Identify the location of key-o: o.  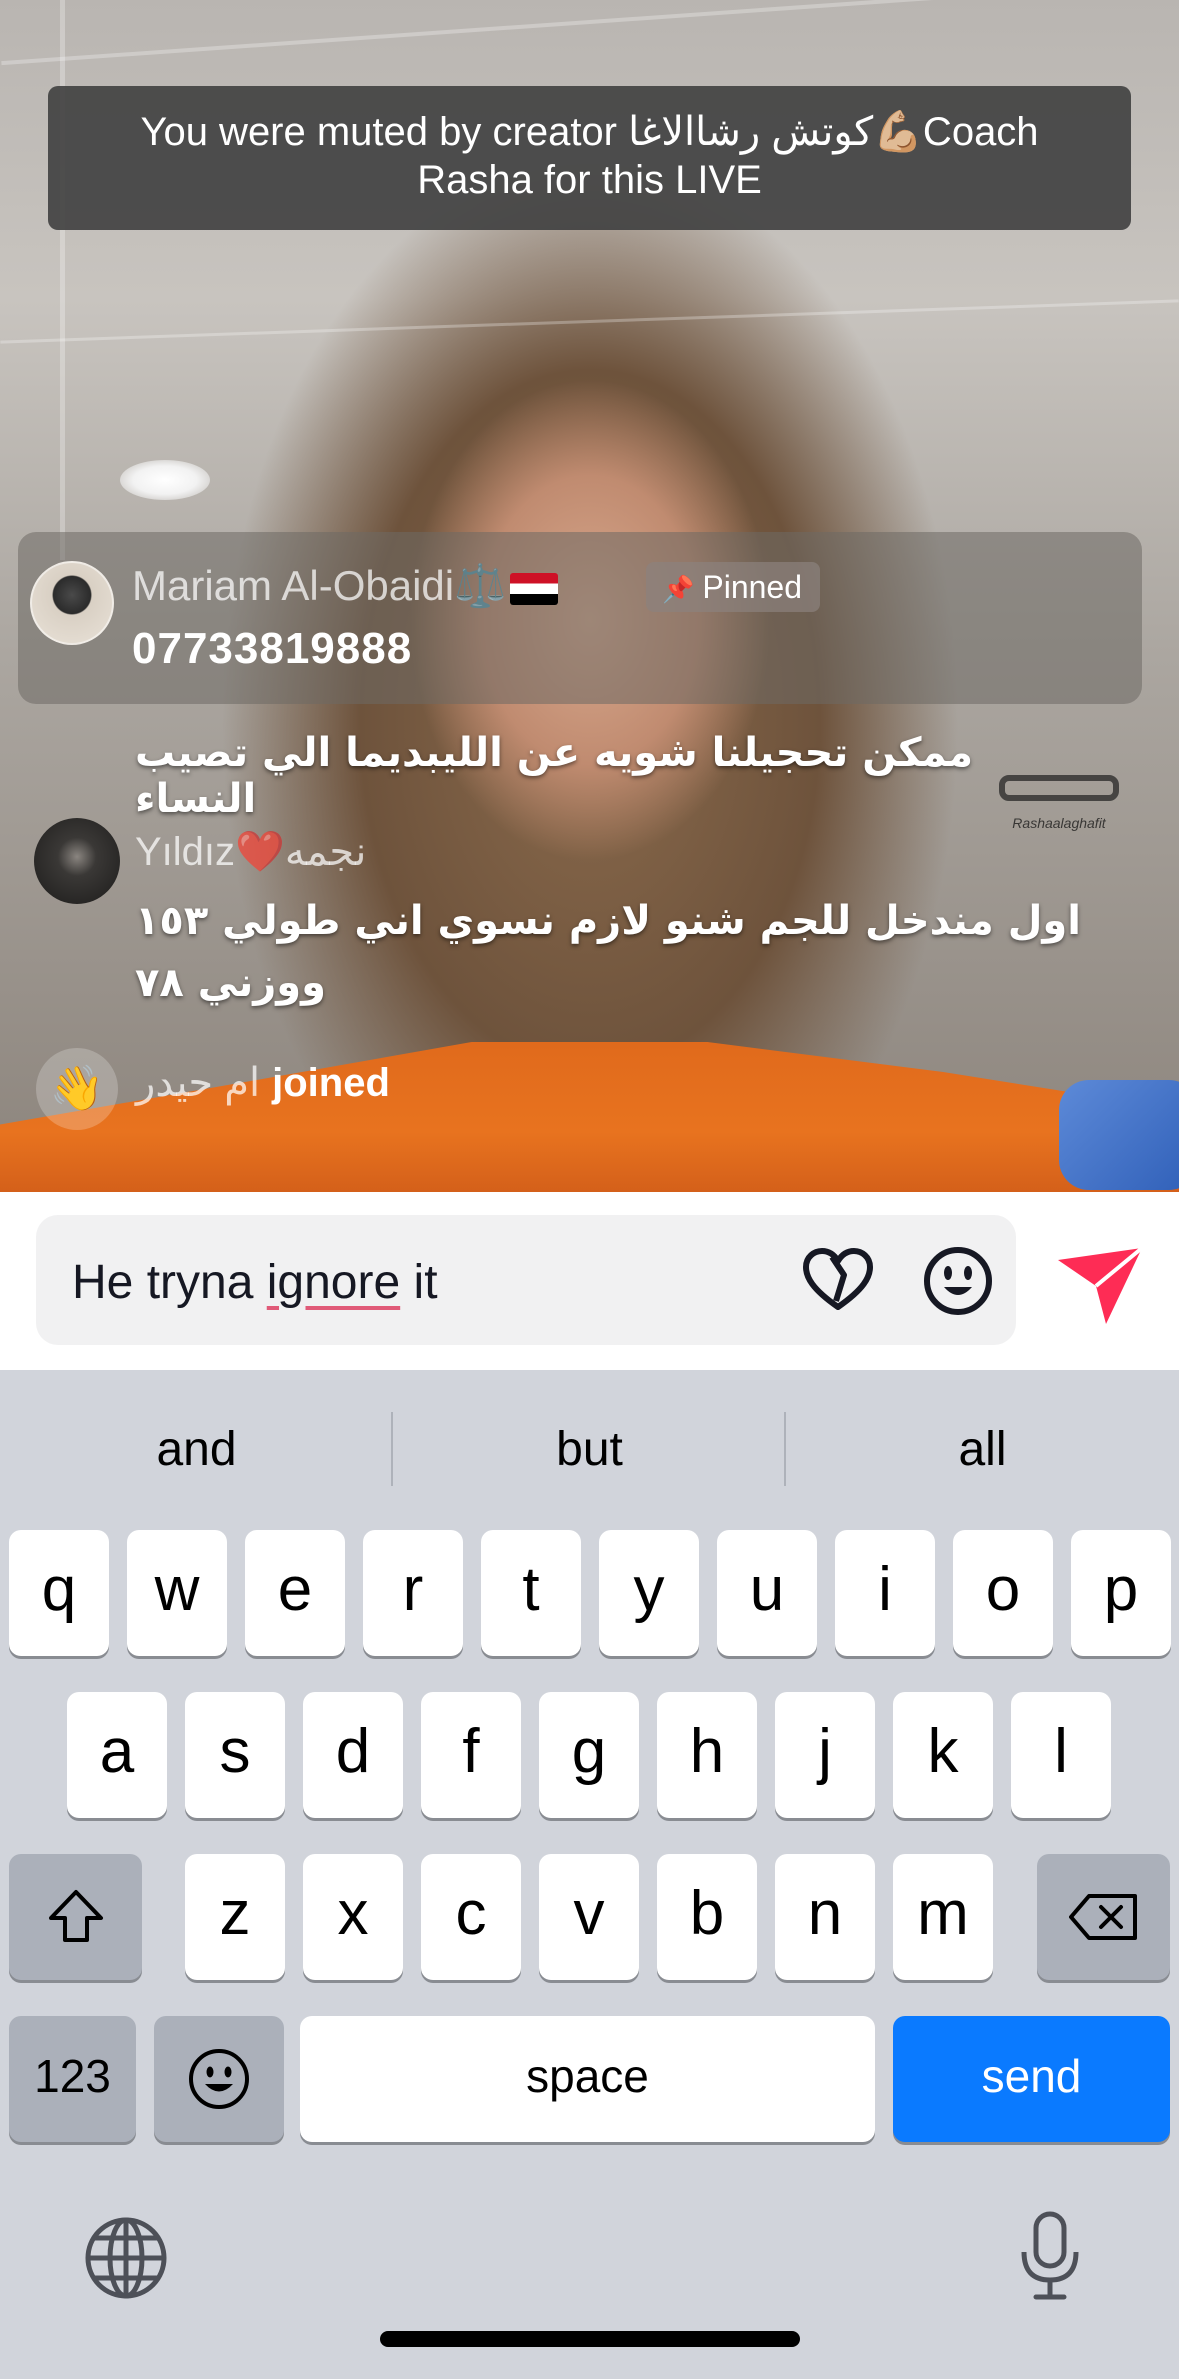
(1003, 1593).